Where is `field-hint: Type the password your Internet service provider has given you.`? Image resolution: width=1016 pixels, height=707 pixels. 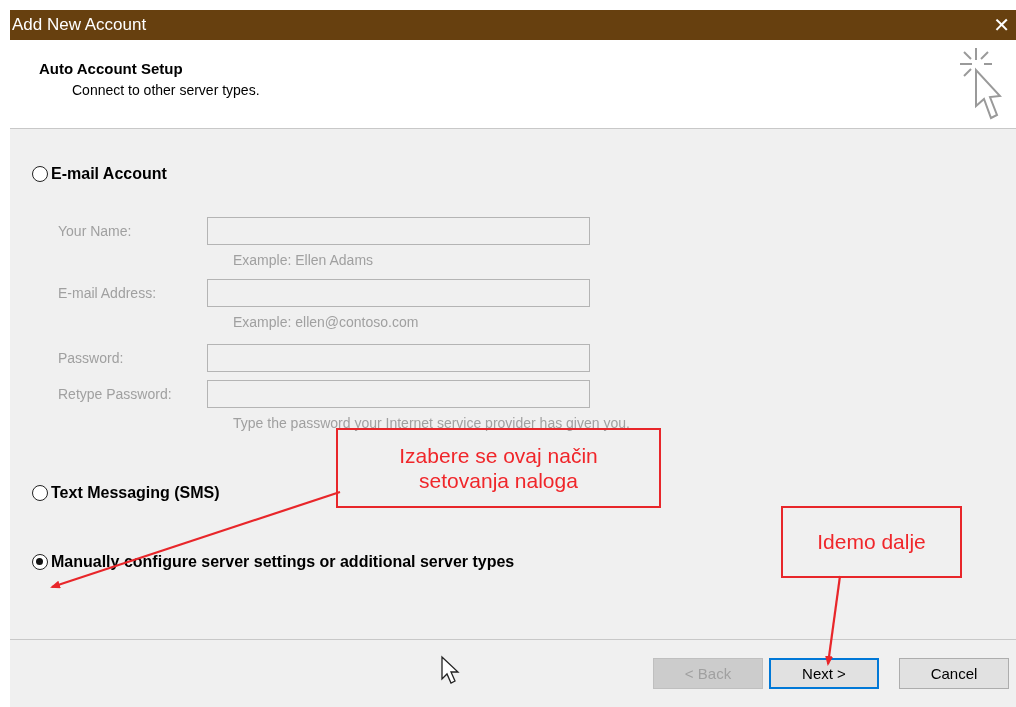
field-hint: Type the password your Internet service provider has given you. is located at coordinates (432, 423).